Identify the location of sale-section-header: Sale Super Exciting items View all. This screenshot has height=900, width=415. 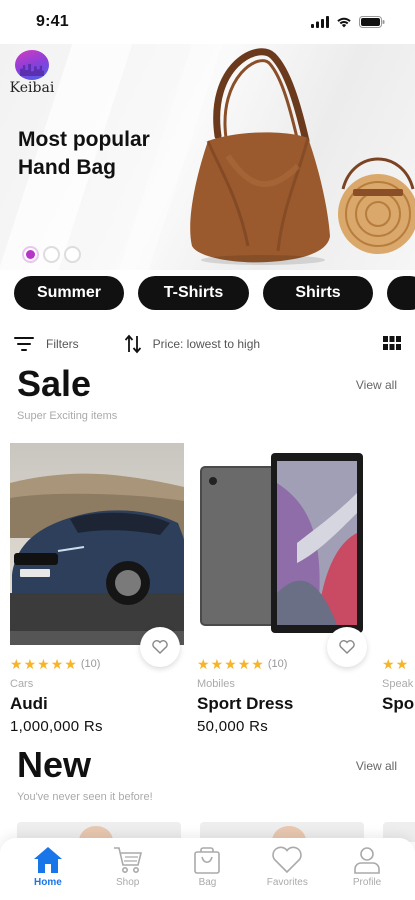
(207, 393).